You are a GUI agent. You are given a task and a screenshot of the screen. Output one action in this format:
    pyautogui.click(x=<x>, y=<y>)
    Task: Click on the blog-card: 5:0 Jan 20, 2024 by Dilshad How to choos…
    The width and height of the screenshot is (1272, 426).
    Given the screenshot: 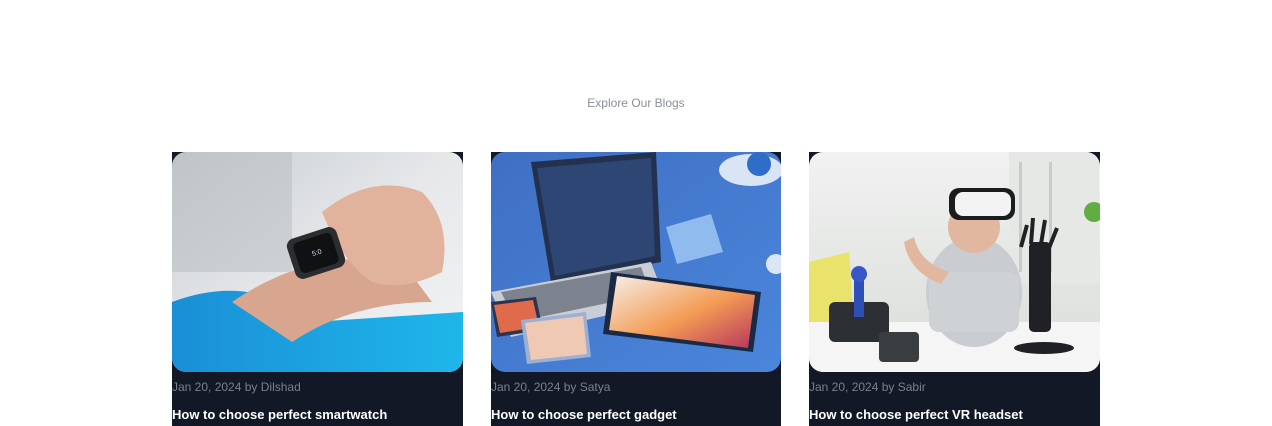 What is the action you would take?
    pyautogui.click(x=317, y=289)
    